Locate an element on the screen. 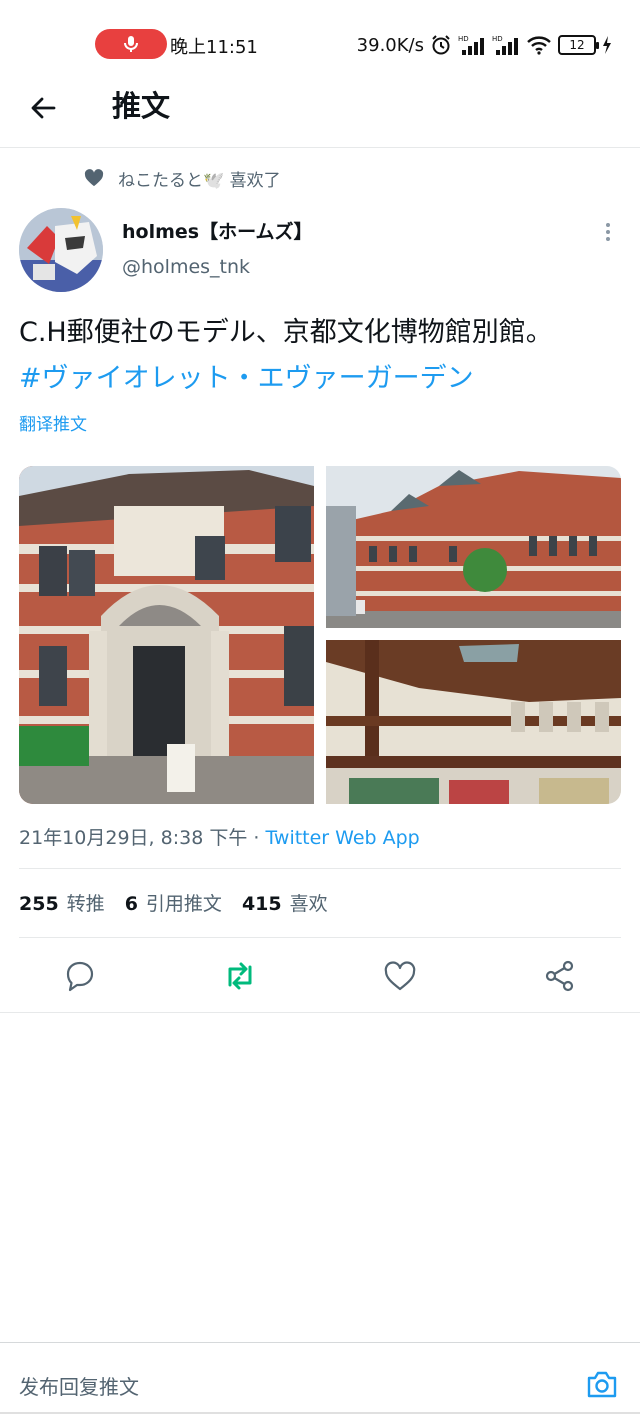 The height and width of the screenshot is (1422, 640). reply-composer: 发布回复推文 is located at coordinates (320, 1382).